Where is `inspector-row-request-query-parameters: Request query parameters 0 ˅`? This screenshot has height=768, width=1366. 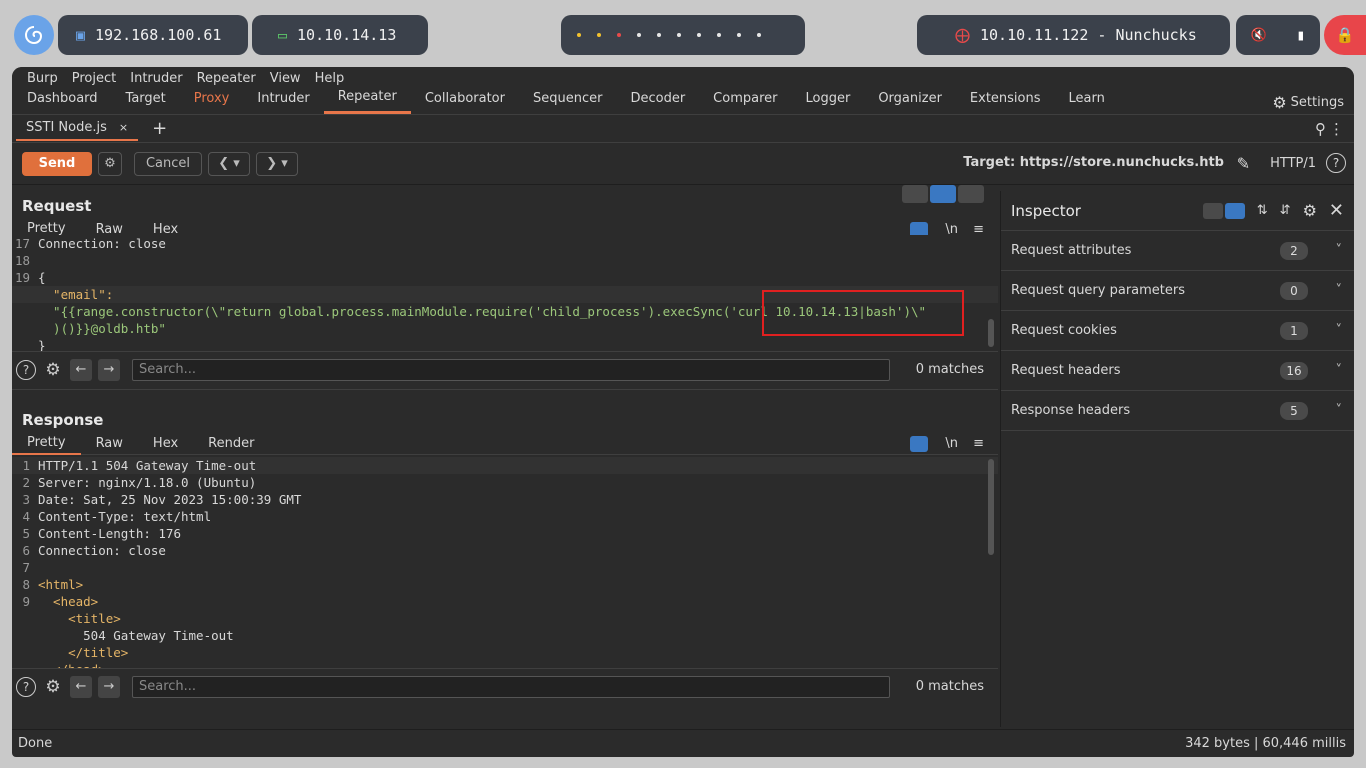
inspector-row-request-query-parameters: Request query parameters 0 ˅ is located at coordinates (1177, 291).